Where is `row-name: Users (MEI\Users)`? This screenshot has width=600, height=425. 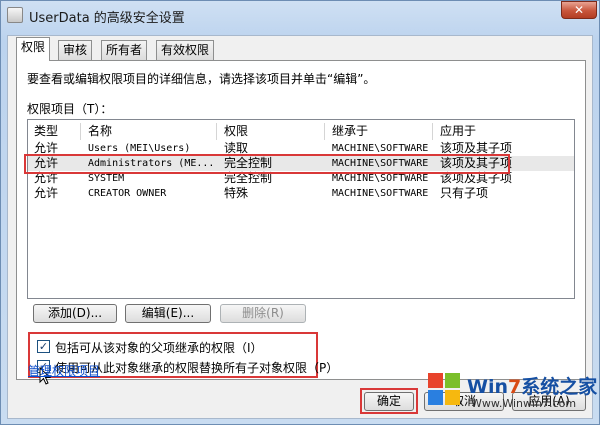
row-name: Users (MEI\Users) is located at coordinates (139, 148).